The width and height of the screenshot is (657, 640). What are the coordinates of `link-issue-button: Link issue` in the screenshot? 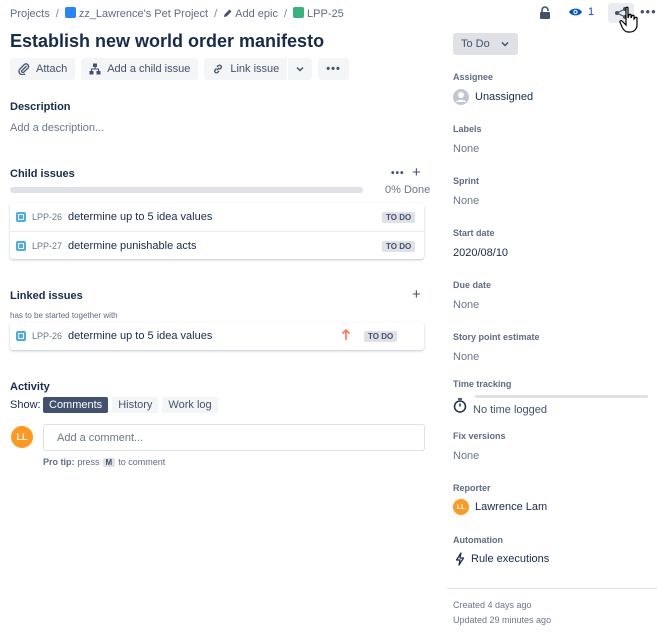 It's located at (246, 69).